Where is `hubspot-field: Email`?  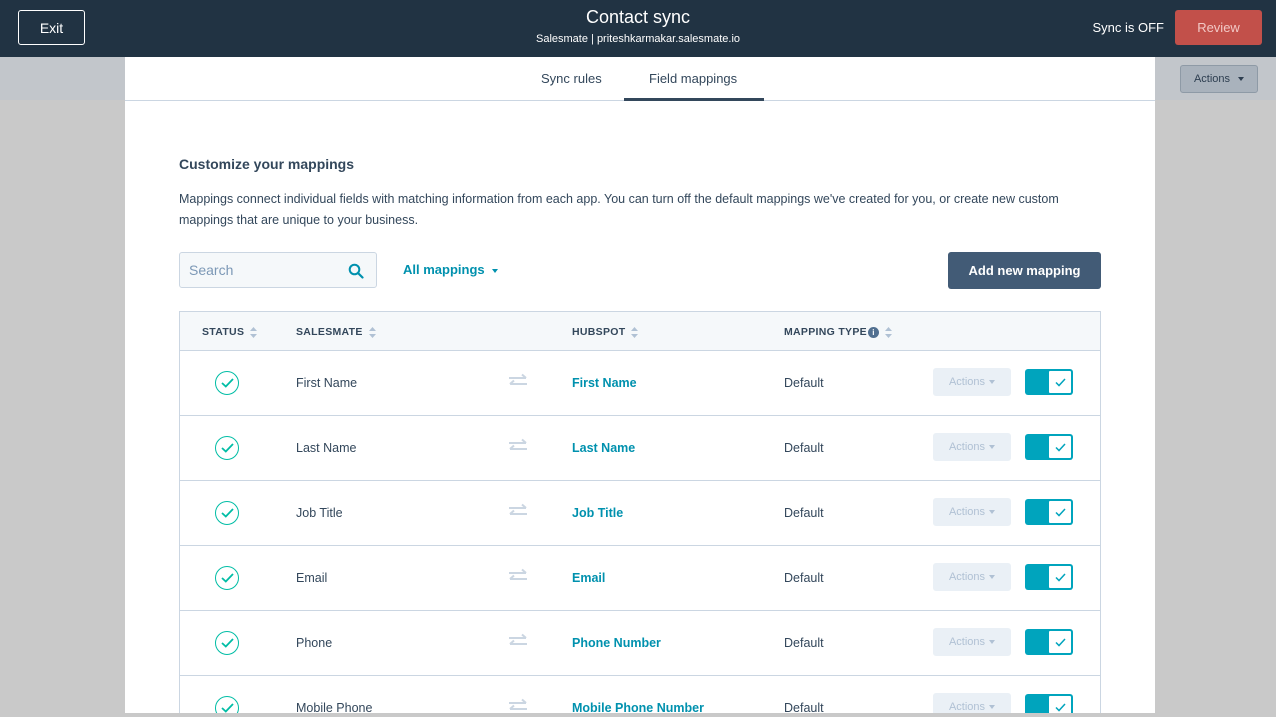 hubspot-field: Email is located at coordinates (588, 578).